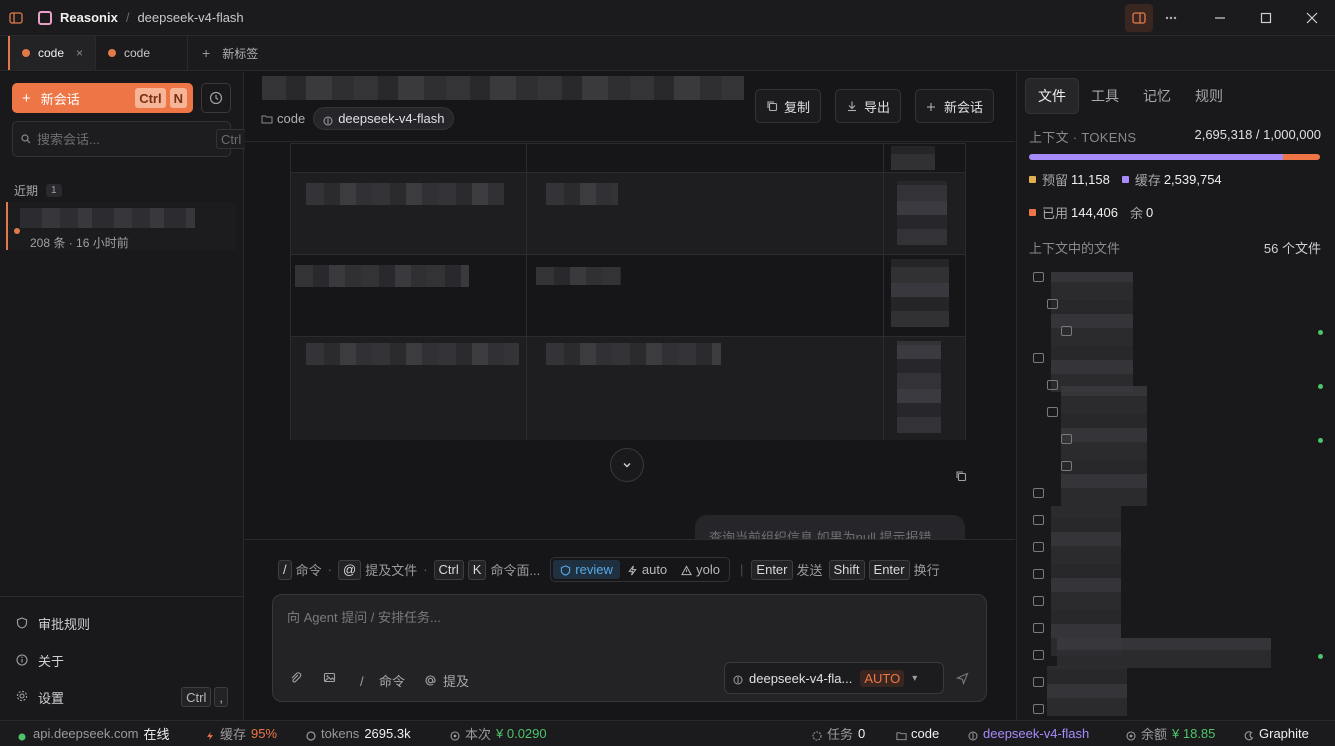 The height and width of the screenshot is (746, 1335). What do you see at coordinates (788, 106) in the screenshot?
I see `copy-button: 复制` at bounding box center [788, 106].